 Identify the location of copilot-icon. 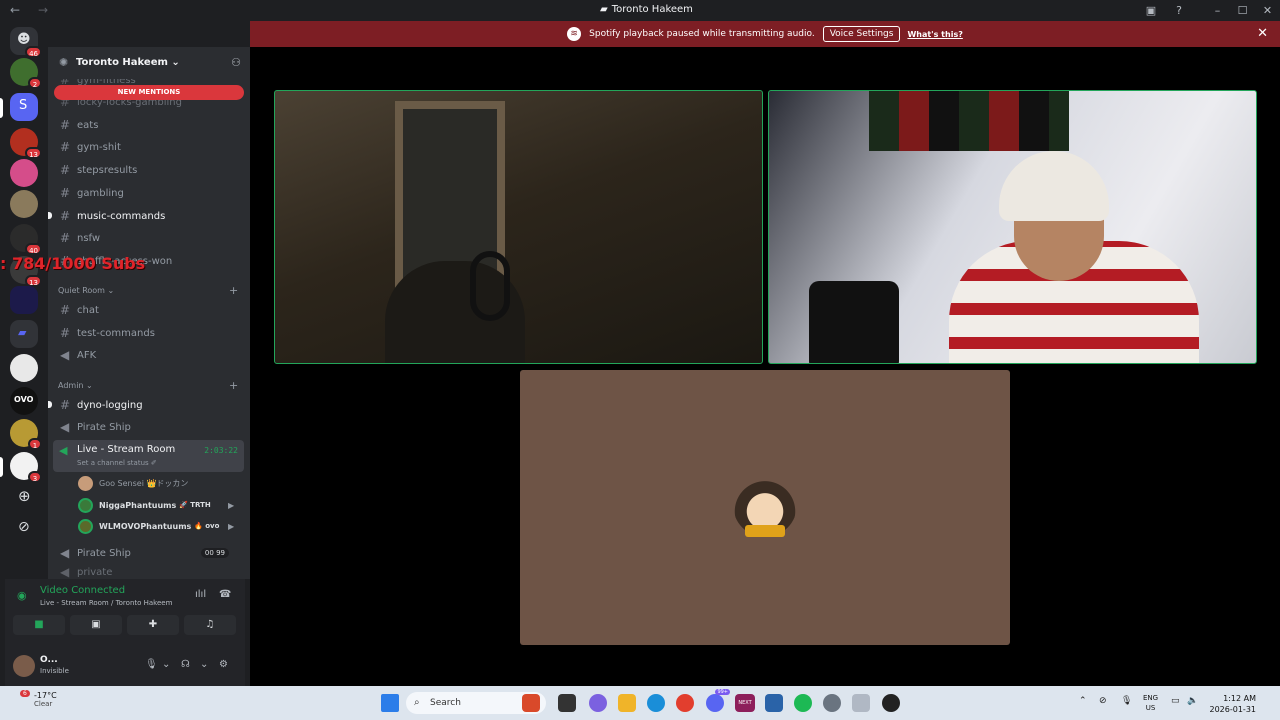
(598, 703).